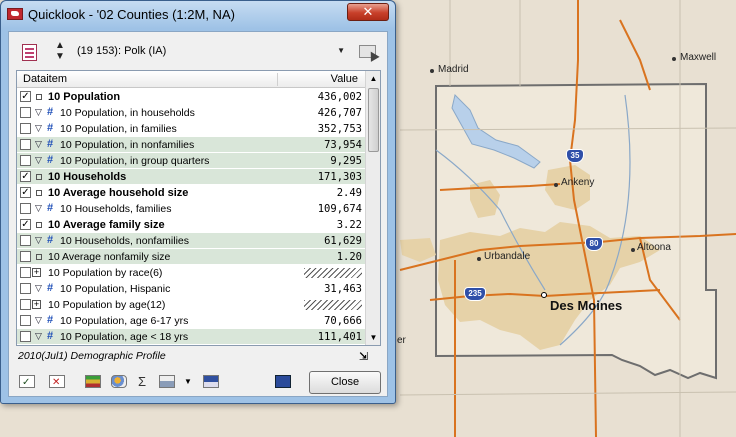 The height and width of the screenshot is (437, 736). What do you see at coordinates (191, 193) in the screenshot?
I see `grid-row: ✓ 10 Average household size 2.49` at bounding box center [191, 193].